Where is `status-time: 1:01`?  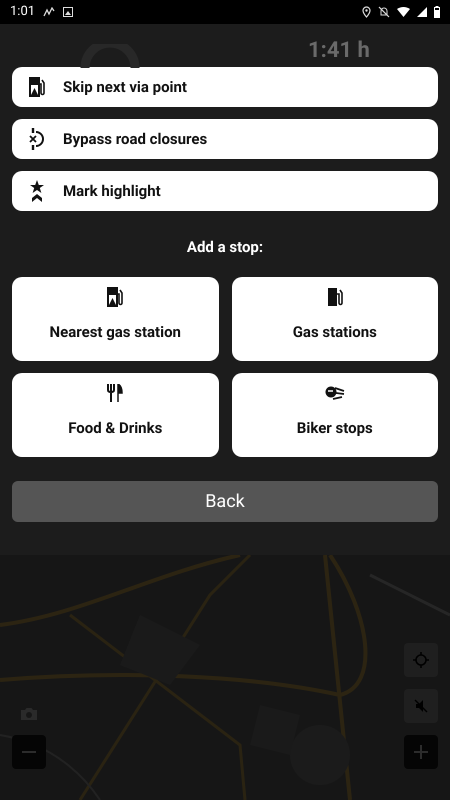 status-time: 1:01 is located at coordinates (23, 12).